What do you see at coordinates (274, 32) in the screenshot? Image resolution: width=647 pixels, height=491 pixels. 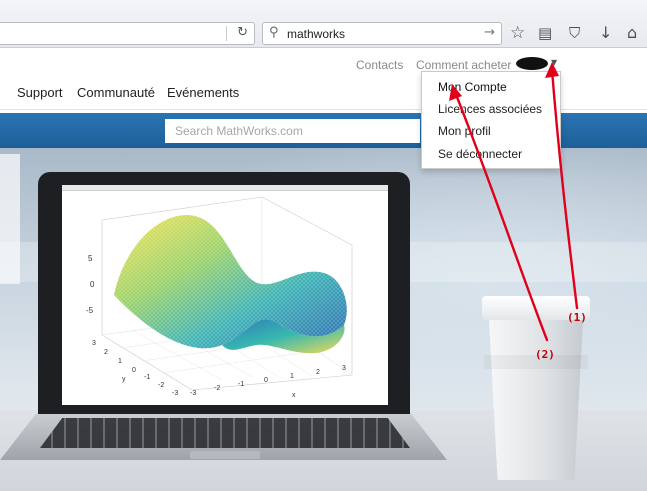 I see `search-icon: ⚲` at bounding box center [274, 32].